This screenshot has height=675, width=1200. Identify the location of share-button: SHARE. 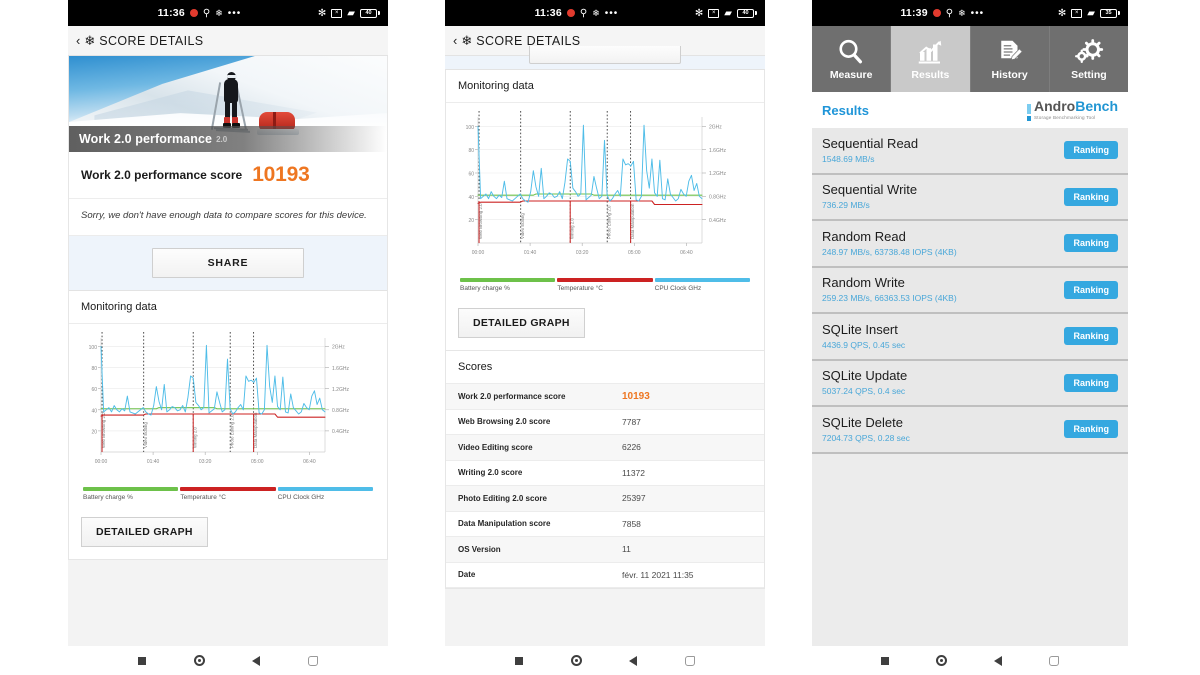
(228, 262).